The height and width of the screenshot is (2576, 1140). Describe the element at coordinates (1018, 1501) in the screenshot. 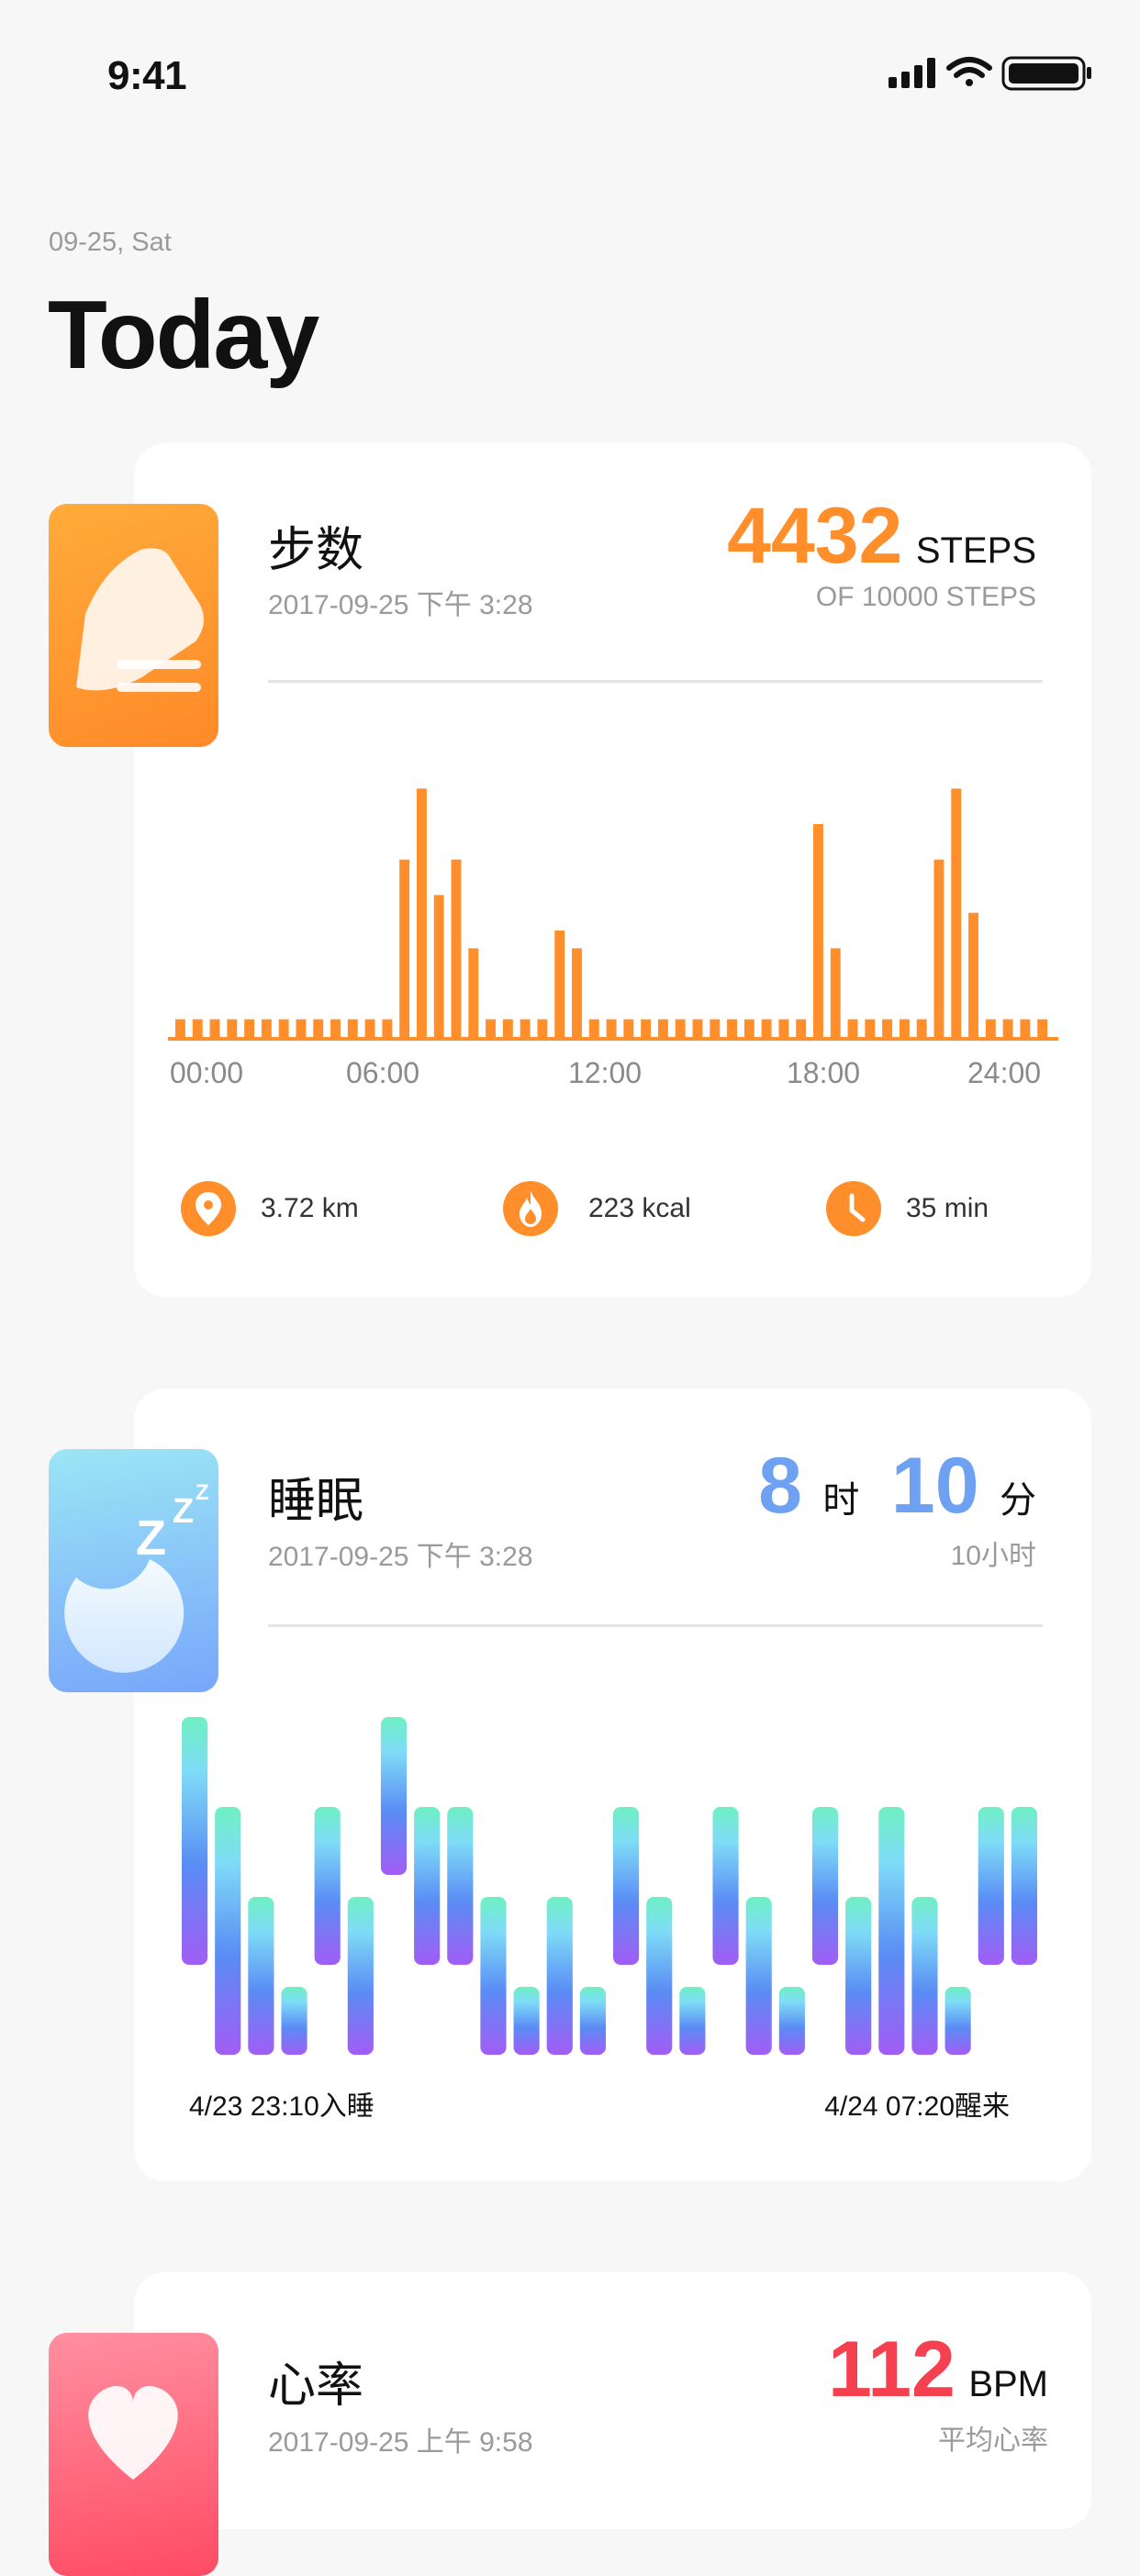

I see `sleep-minutes-unit: 分` at that location.